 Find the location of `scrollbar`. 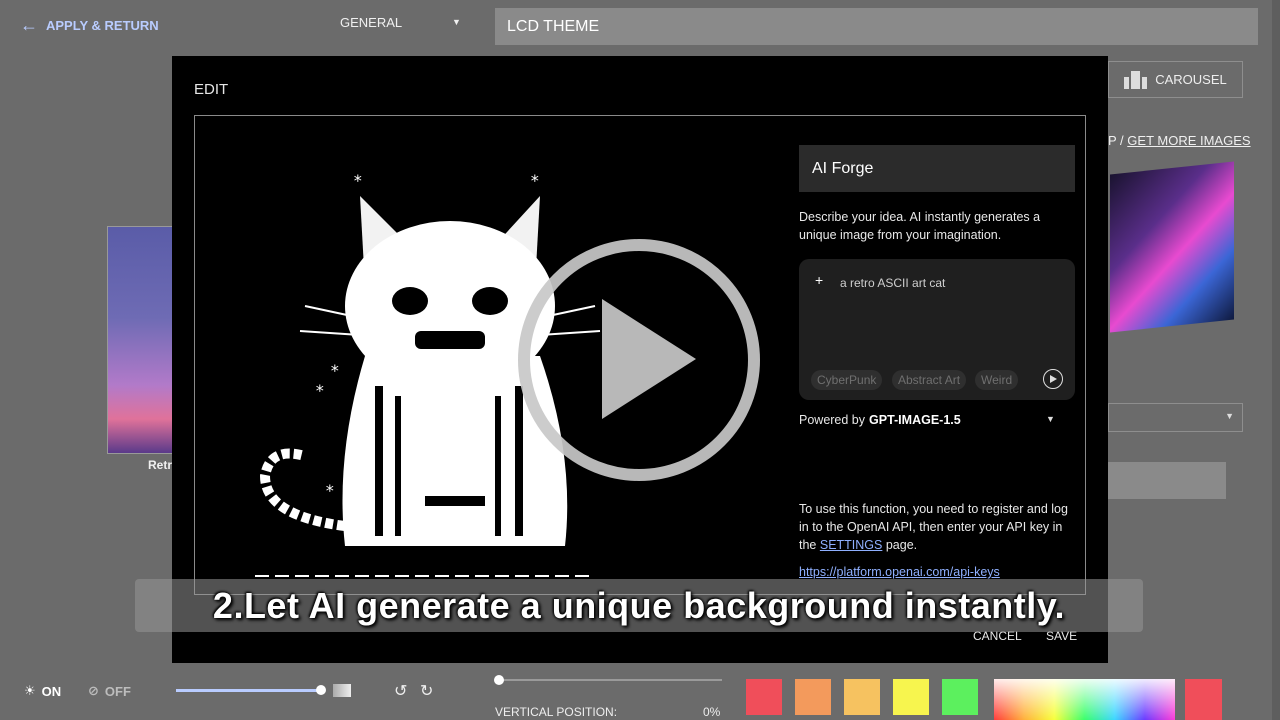

scrollbar is located at coordinates (1276, 360).